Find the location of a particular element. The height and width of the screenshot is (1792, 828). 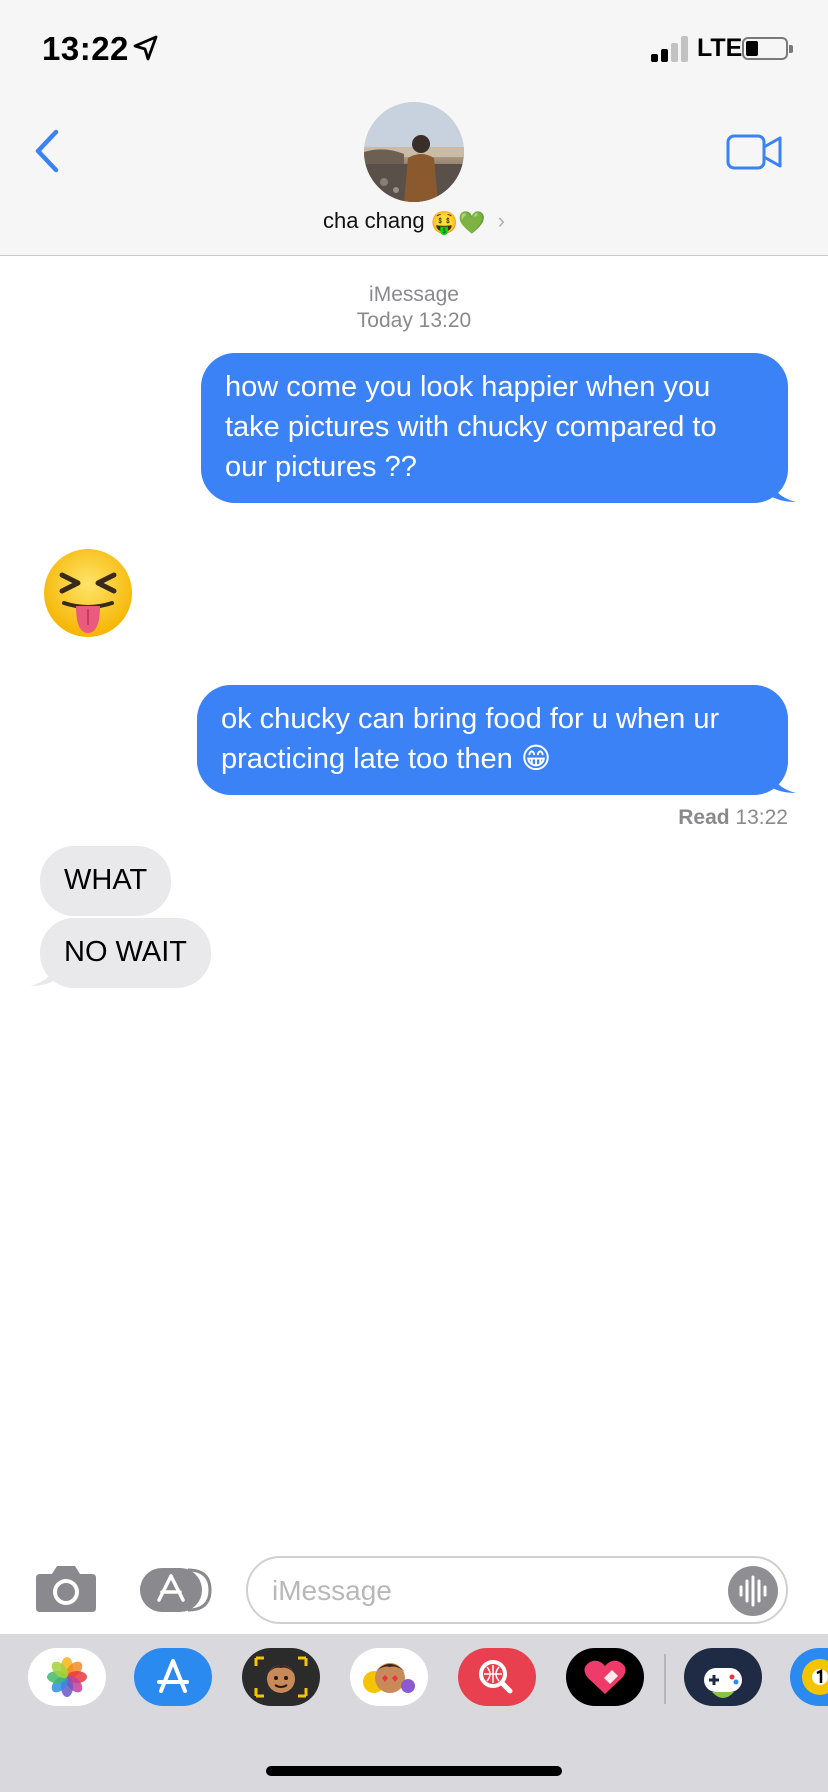

message-incoming: WHAT is located at coordinates (106, 881).